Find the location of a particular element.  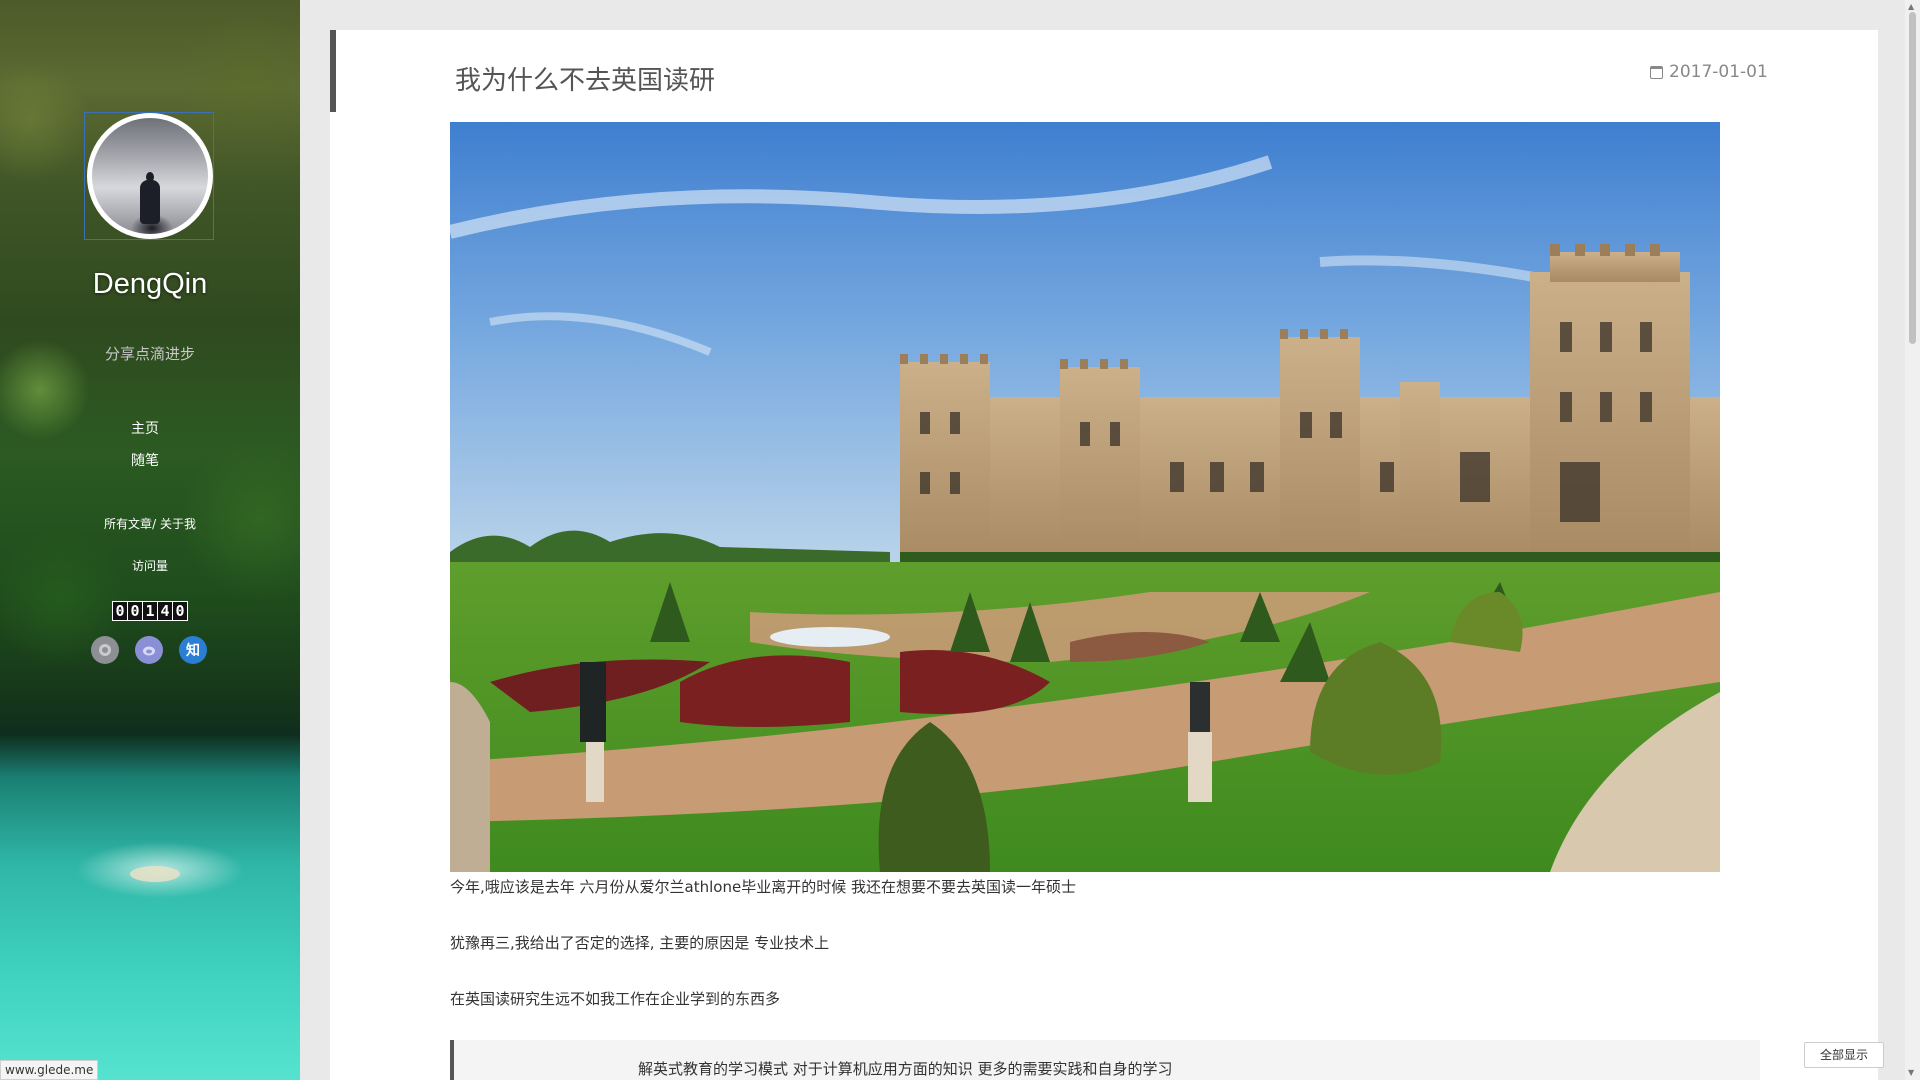

avatar-link is located at coordinates (149, 176).